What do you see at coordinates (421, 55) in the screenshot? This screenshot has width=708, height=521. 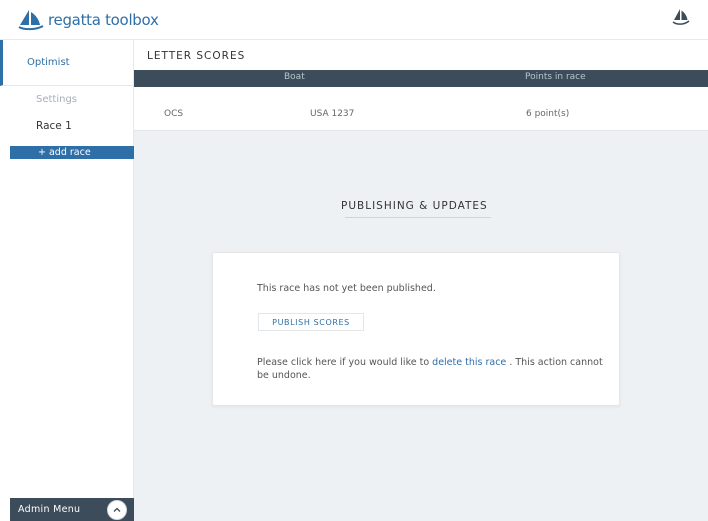 I see `letter-scores-header: LETTER SCORES` at bounding box center [421, 55].